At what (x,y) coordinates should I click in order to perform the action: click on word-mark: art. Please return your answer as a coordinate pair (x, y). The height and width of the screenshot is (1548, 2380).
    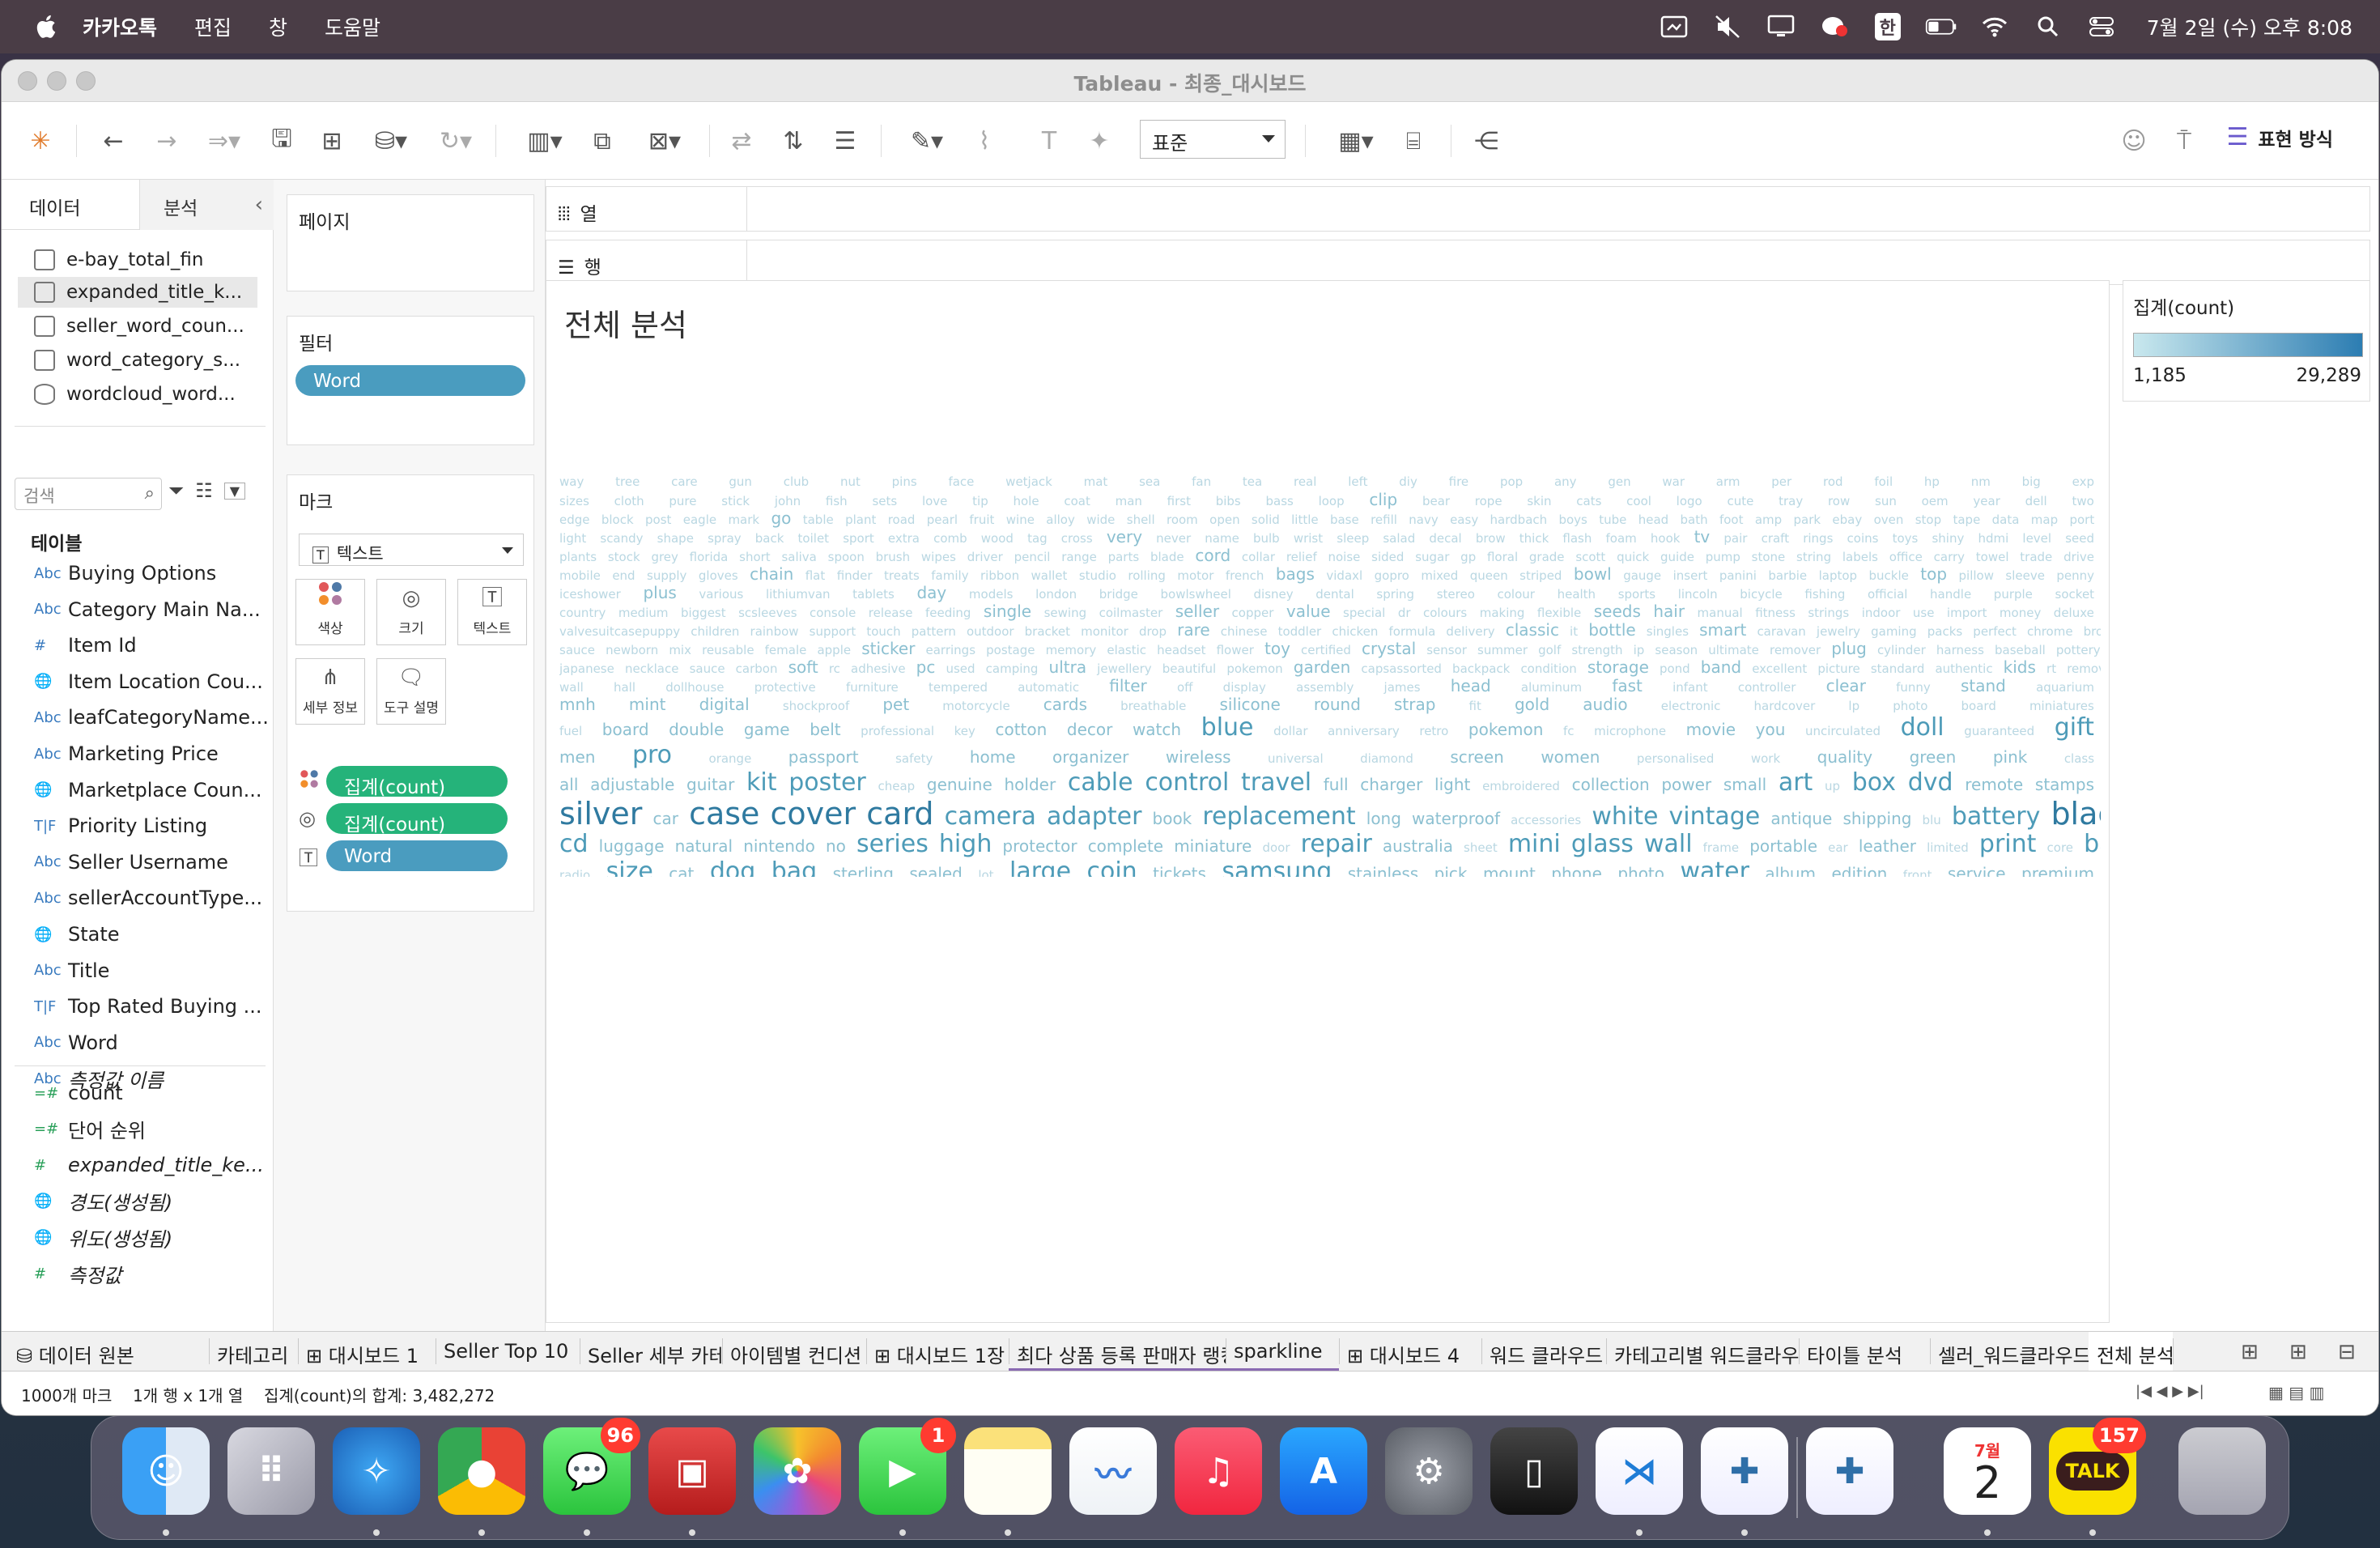
    Looking at the image, I should click on (1796, 783).